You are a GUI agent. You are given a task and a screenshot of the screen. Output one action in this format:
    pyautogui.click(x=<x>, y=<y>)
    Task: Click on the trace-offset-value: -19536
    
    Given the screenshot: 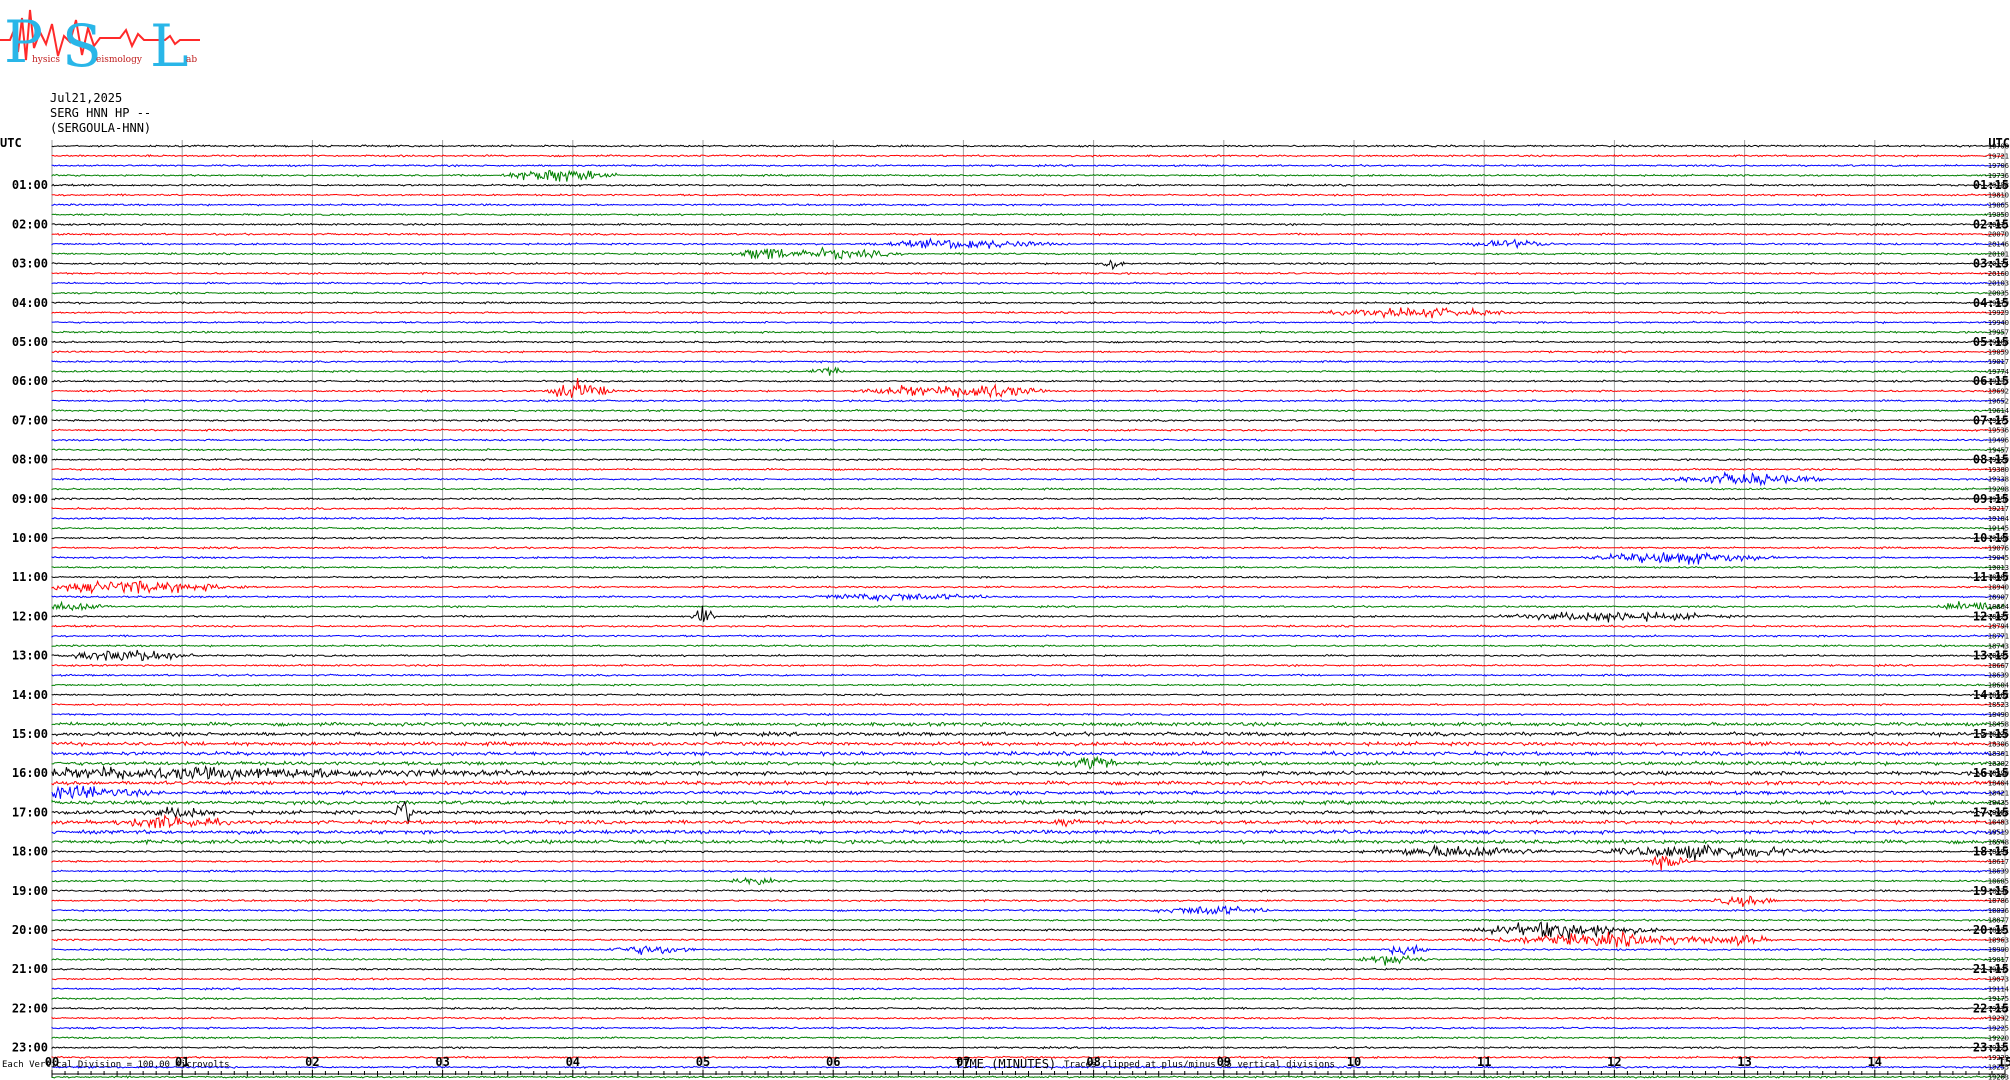 What is the action you would take?
    pyautogui.click(x=1996, y=431)
    